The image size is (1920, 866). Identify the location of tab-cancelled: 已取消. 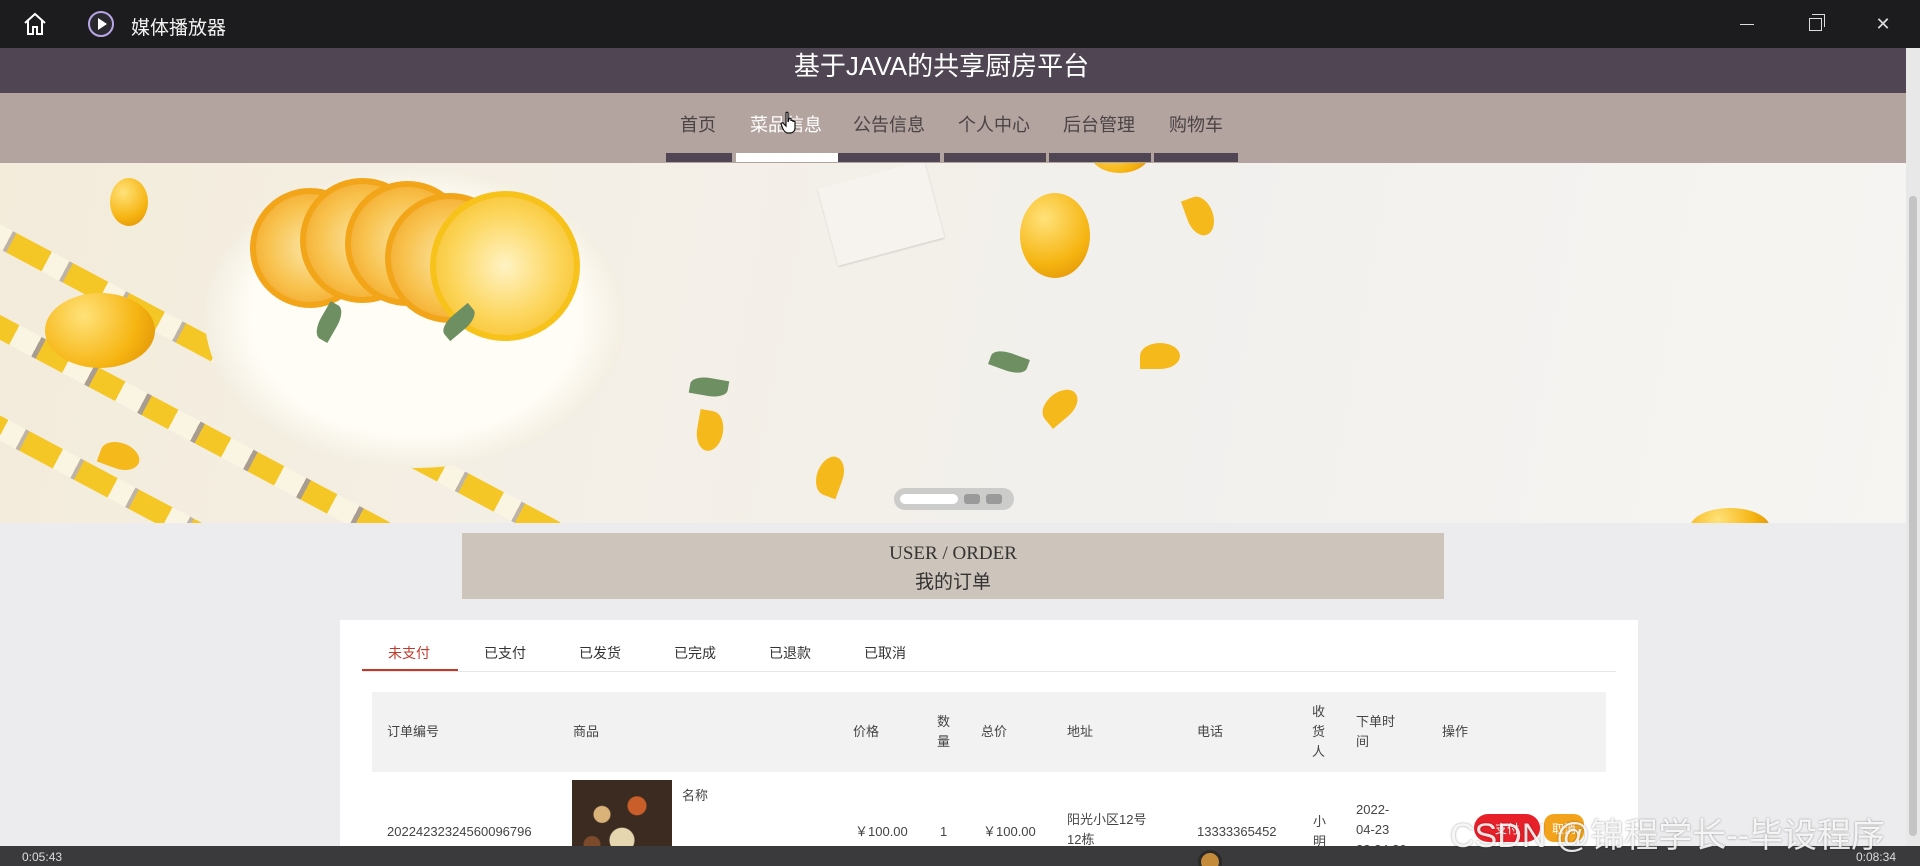
(885, 653).